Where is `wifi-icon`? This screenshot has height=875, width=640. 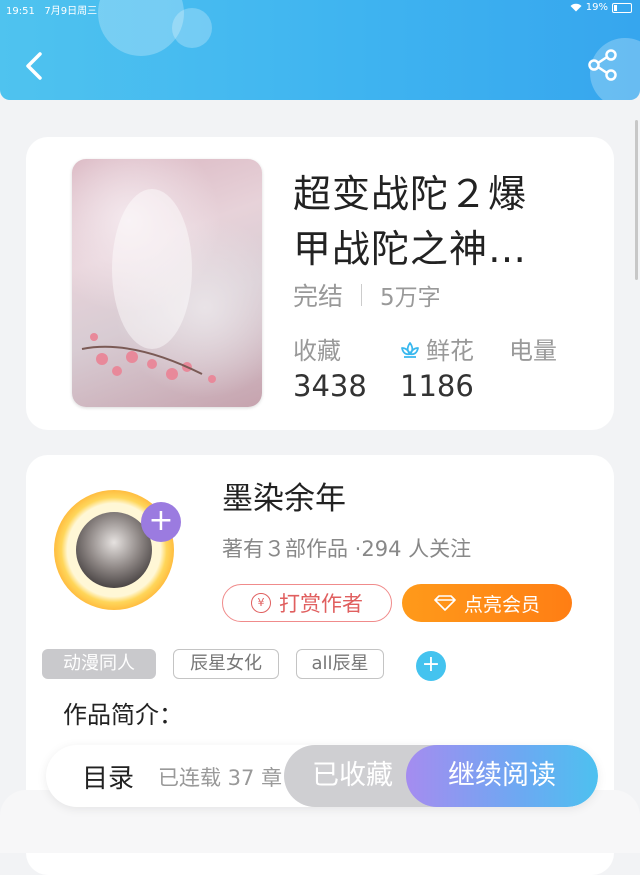 wifi-icon is located at coordinates (576, 7).